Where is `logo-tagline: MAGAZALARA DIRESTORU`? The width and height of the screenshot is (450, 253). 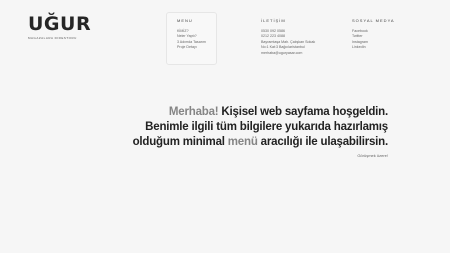
logo-tagline: MAGAZALARA DIRESTORU is located at coordinates (52, 38).